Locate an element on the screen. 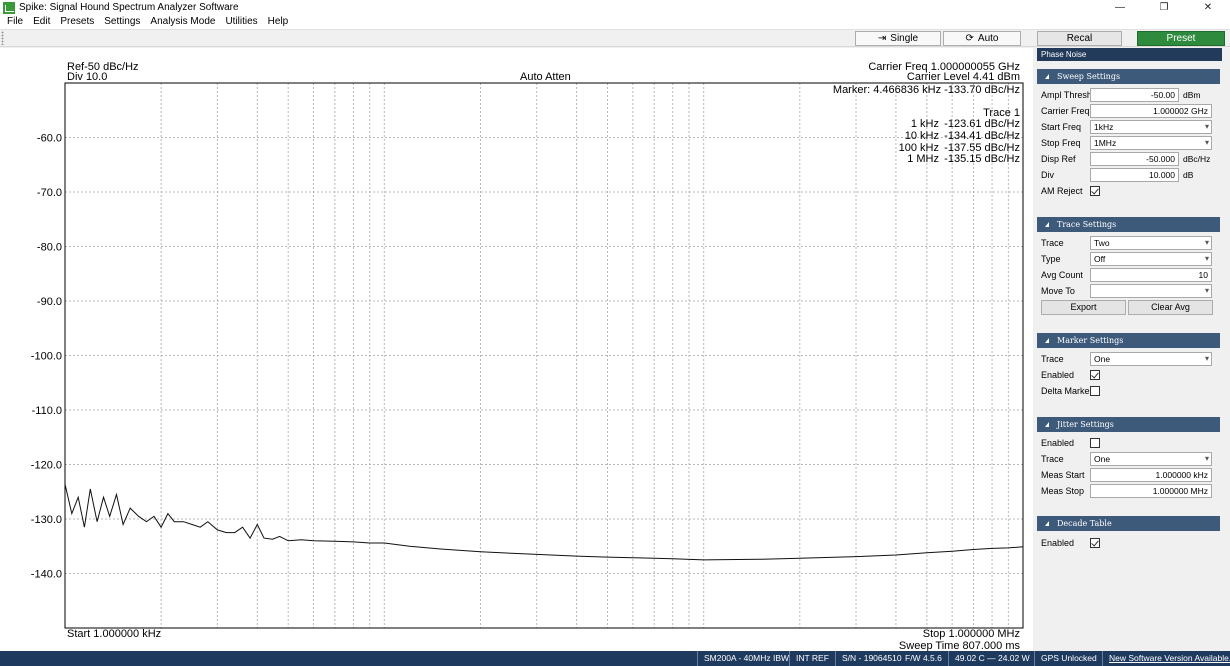 This screenshot has height=666, width=1230. decade-table-header: Decade Table is located at coordinates (1128, 523).